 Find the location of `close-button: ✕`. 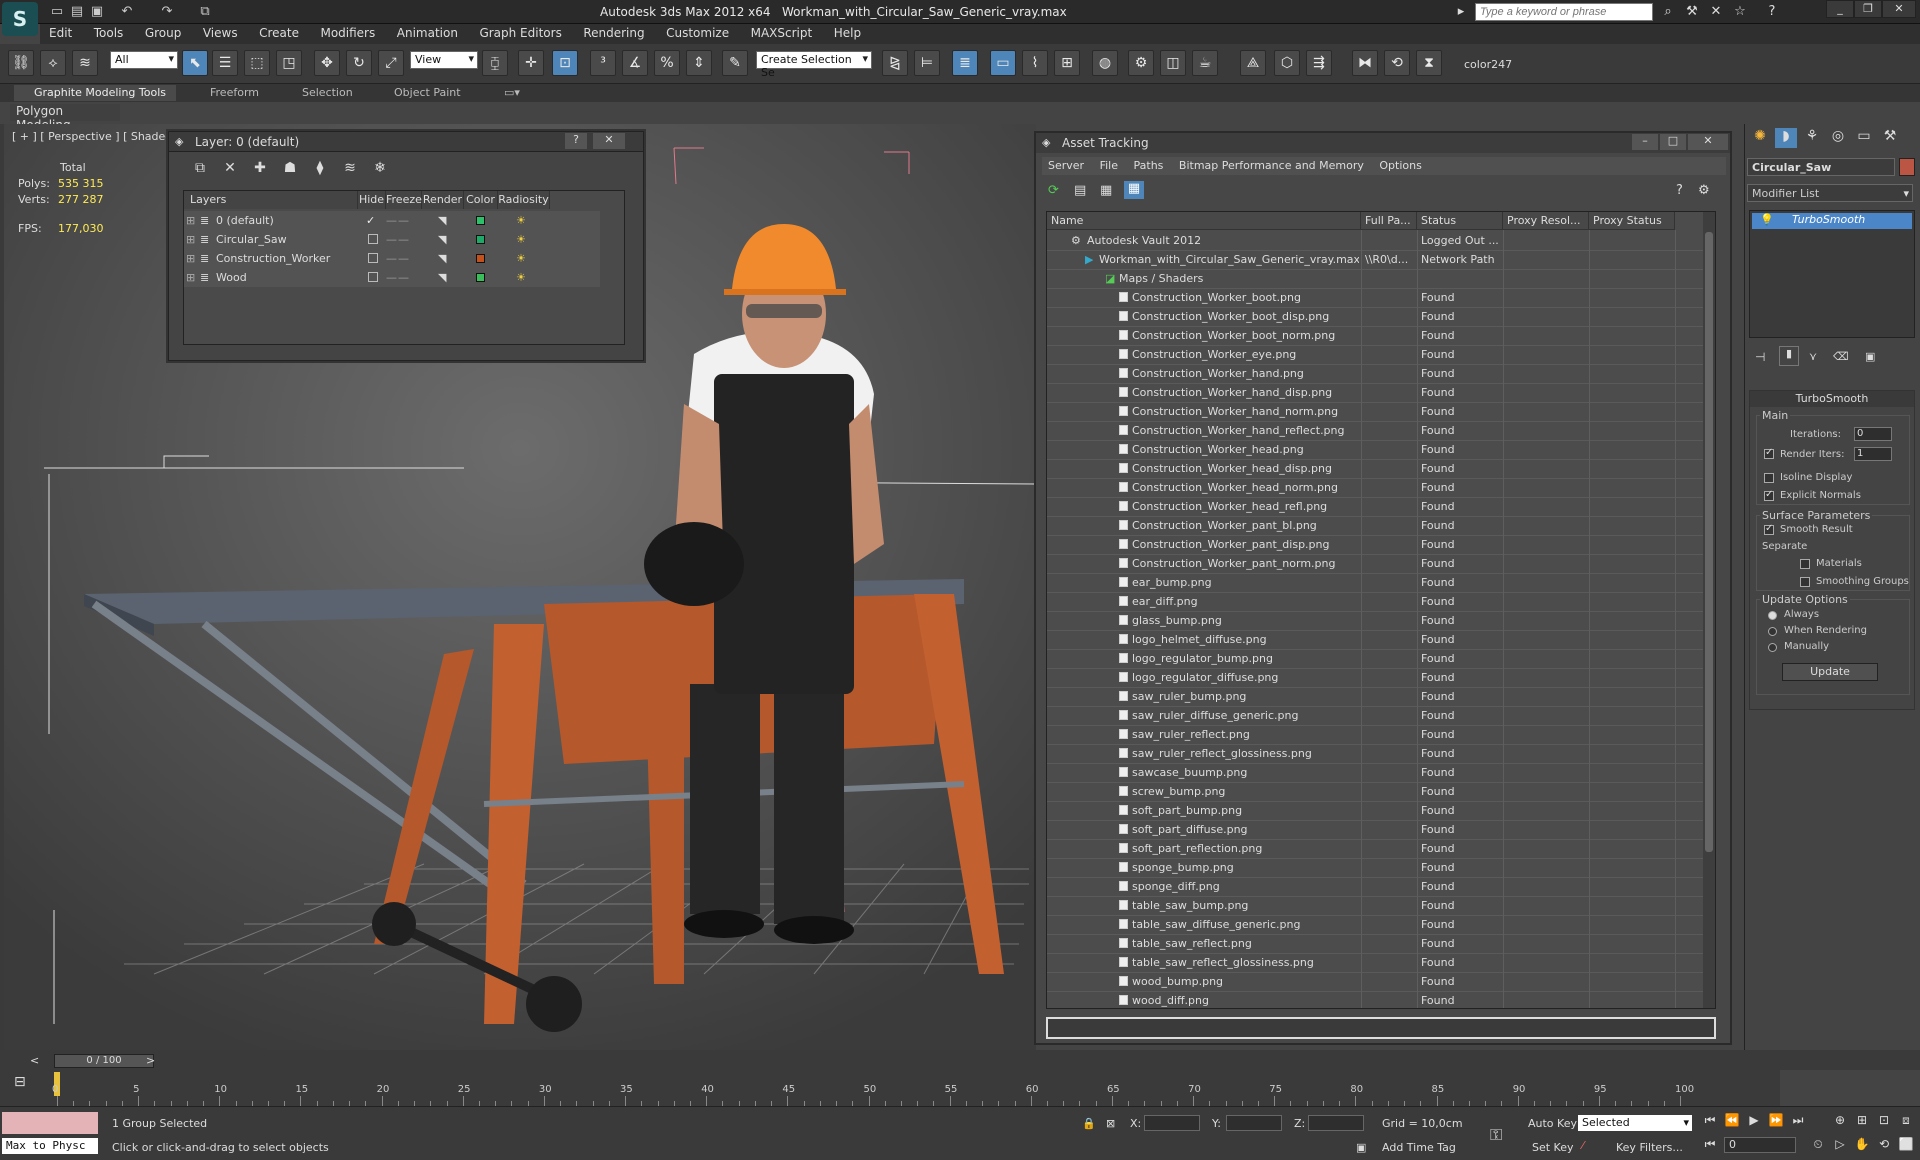

close-button: ✕ is located at coordinates (1899, 9).